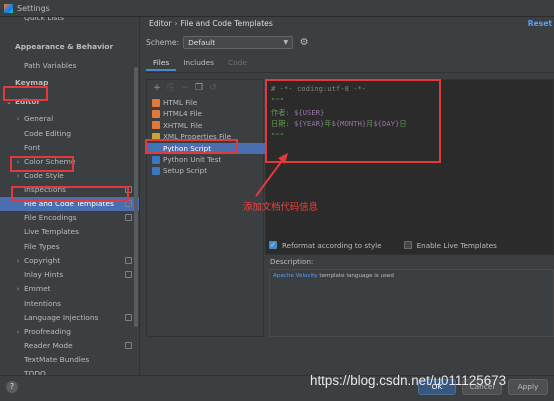 This screenshot has width=554, height=401. What do you see at coordinates (57, 359) in the screenshot?
I see `sidebar-item-label: TextMate Bundles` at bounding box center [57, 359].